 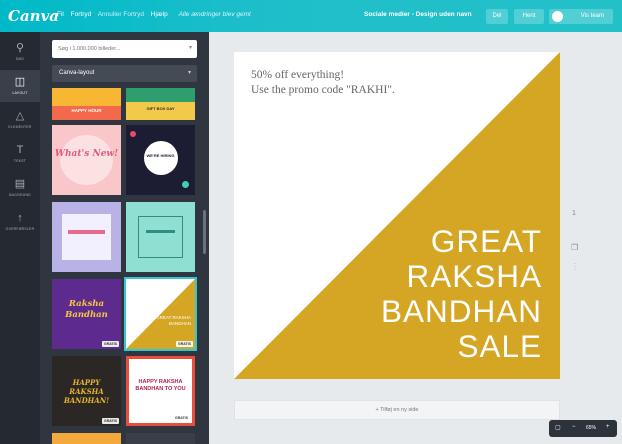 I want to click on template-title: HAPPY RAKSHA BANDHAN!, so click(x=86, y=391).